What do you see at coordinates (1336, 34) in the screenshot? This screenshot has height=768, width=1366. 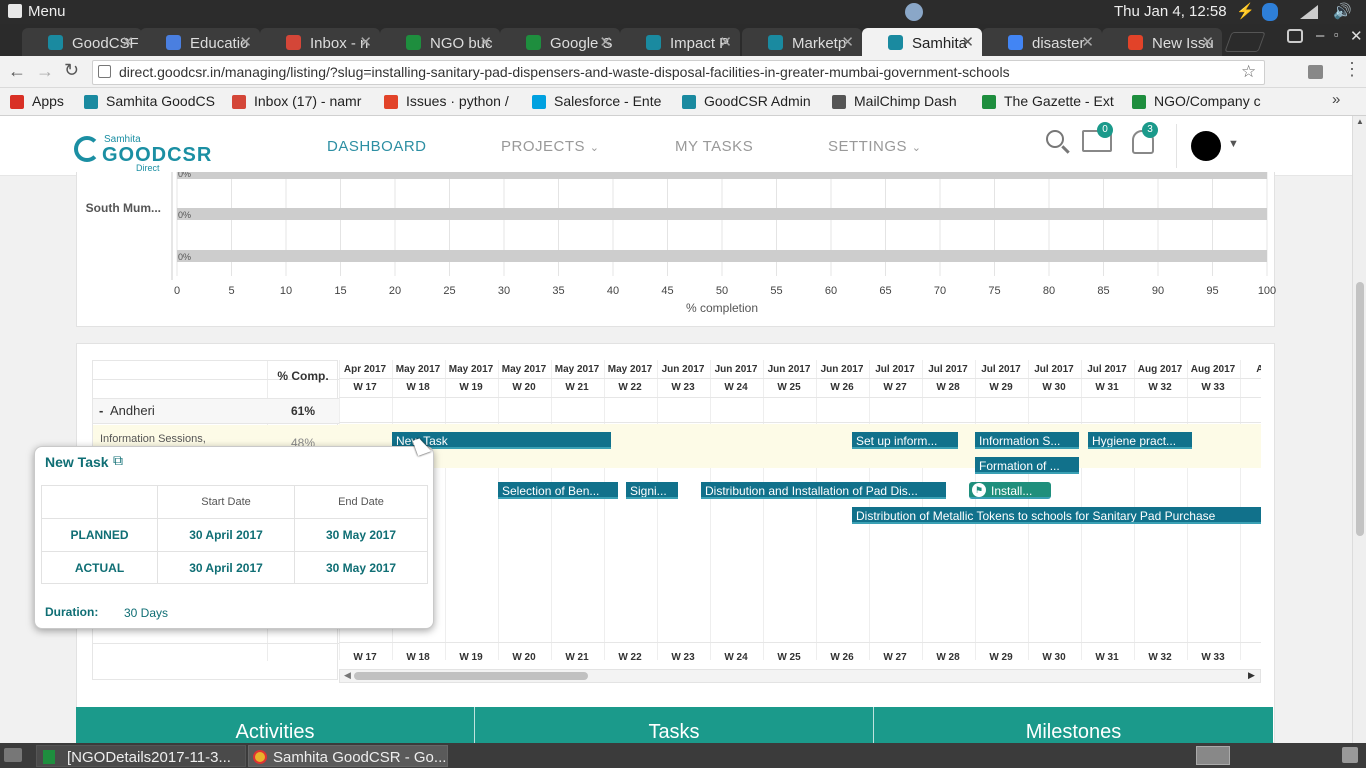 I see `maximize-icon: ▫` at bounding box center [1336, 34].